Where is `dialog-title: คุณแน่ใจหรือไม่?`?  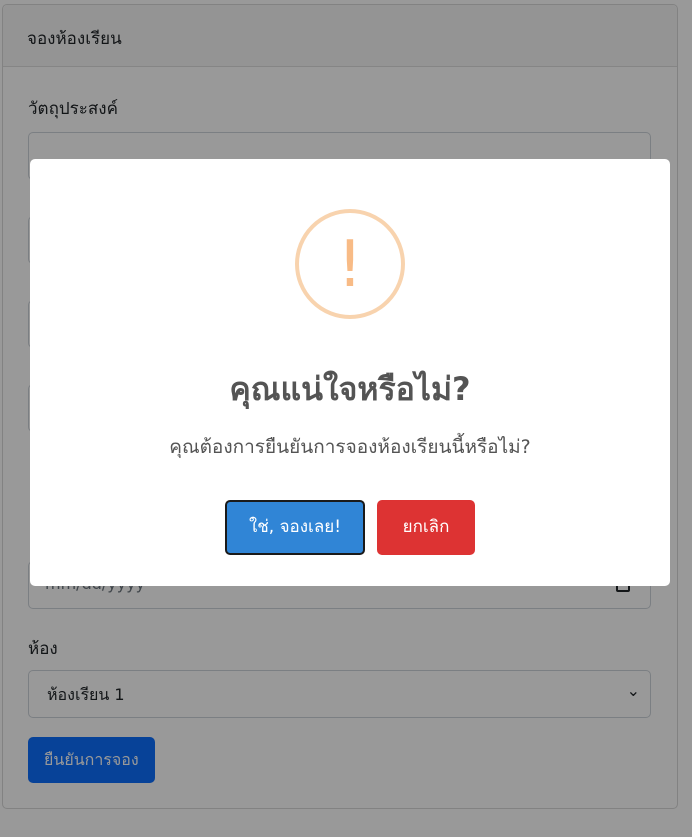 dialog-title: คุณแน่ใจหรือไม่? is located at coordinates (350, 389).